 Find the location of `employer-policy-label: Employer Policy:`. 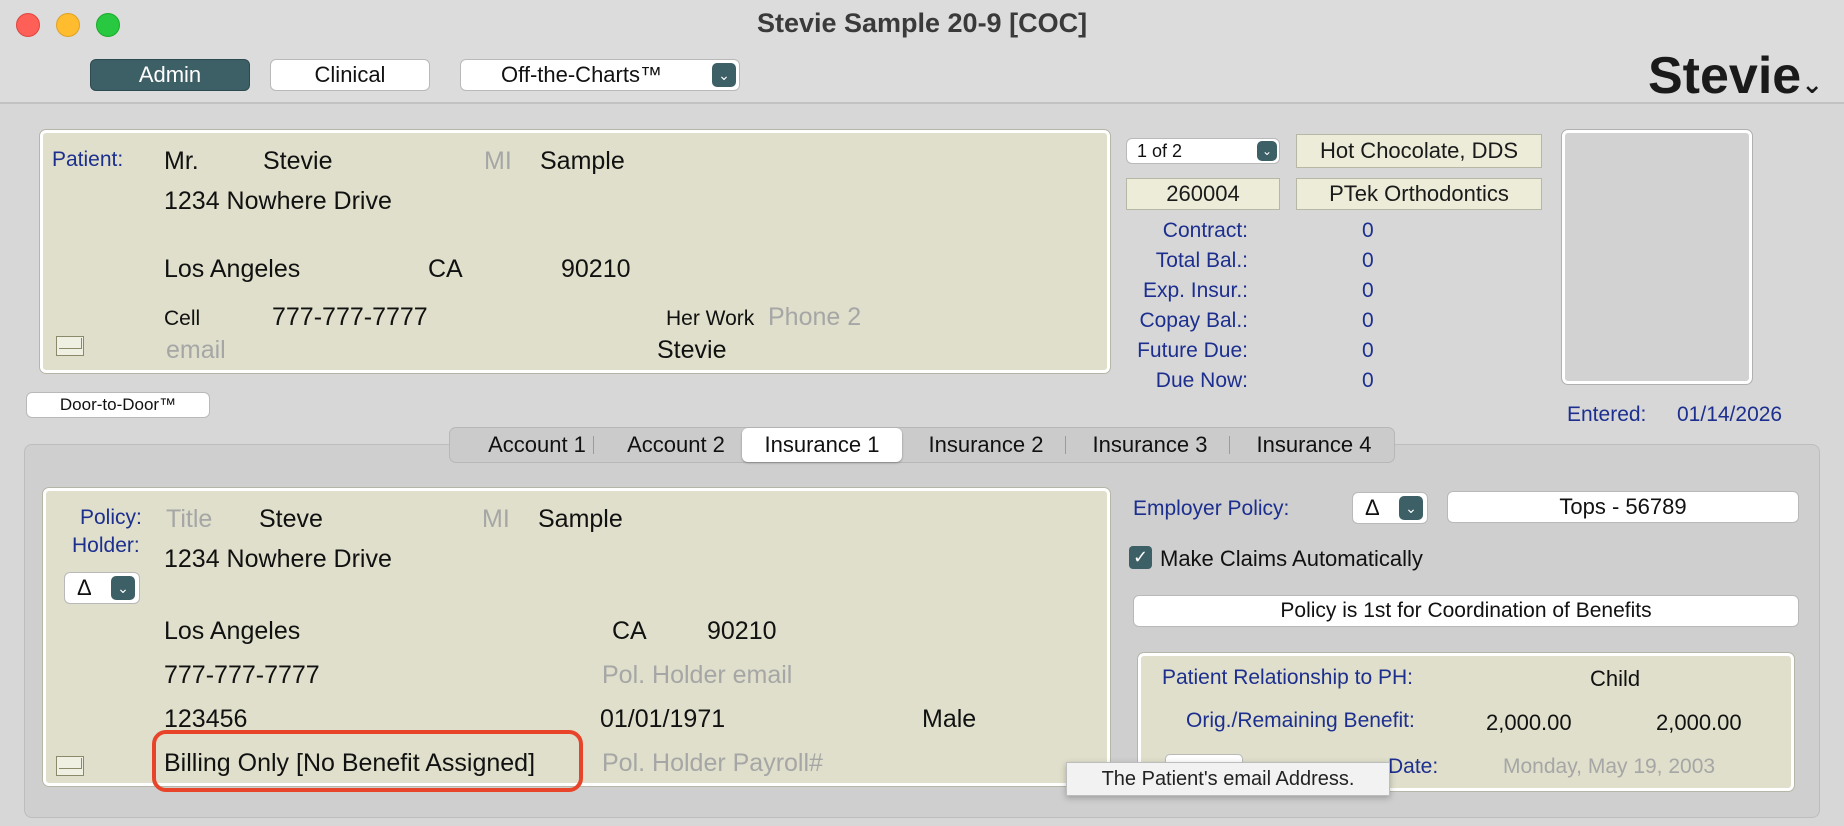

employer-policy-label: Employer Policy: is located at coordinates (1211, 508).